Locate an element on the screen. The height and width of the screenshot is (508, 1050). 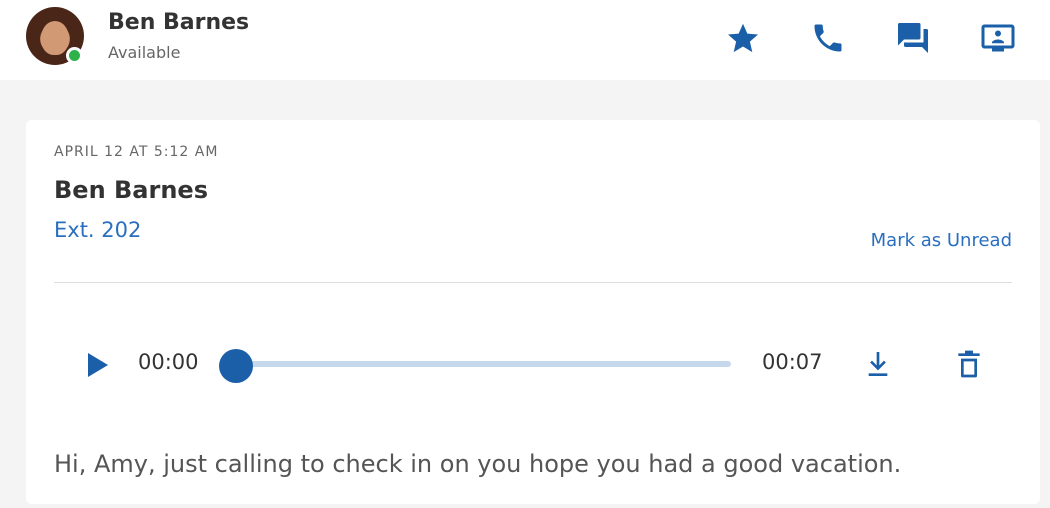
delete-button is located at coordinates (969, 364).